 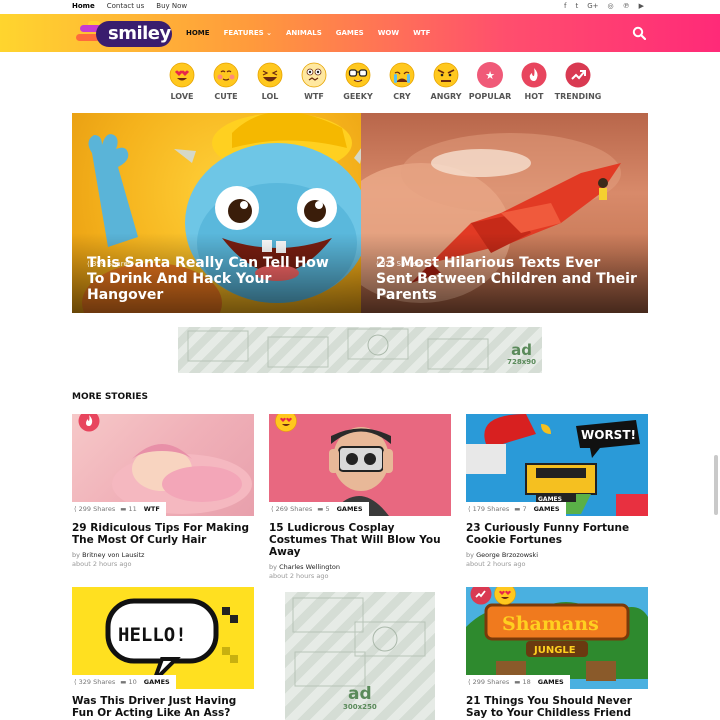 I want to click on reaction-trending: TRENDING, so click(x=578, y=81).